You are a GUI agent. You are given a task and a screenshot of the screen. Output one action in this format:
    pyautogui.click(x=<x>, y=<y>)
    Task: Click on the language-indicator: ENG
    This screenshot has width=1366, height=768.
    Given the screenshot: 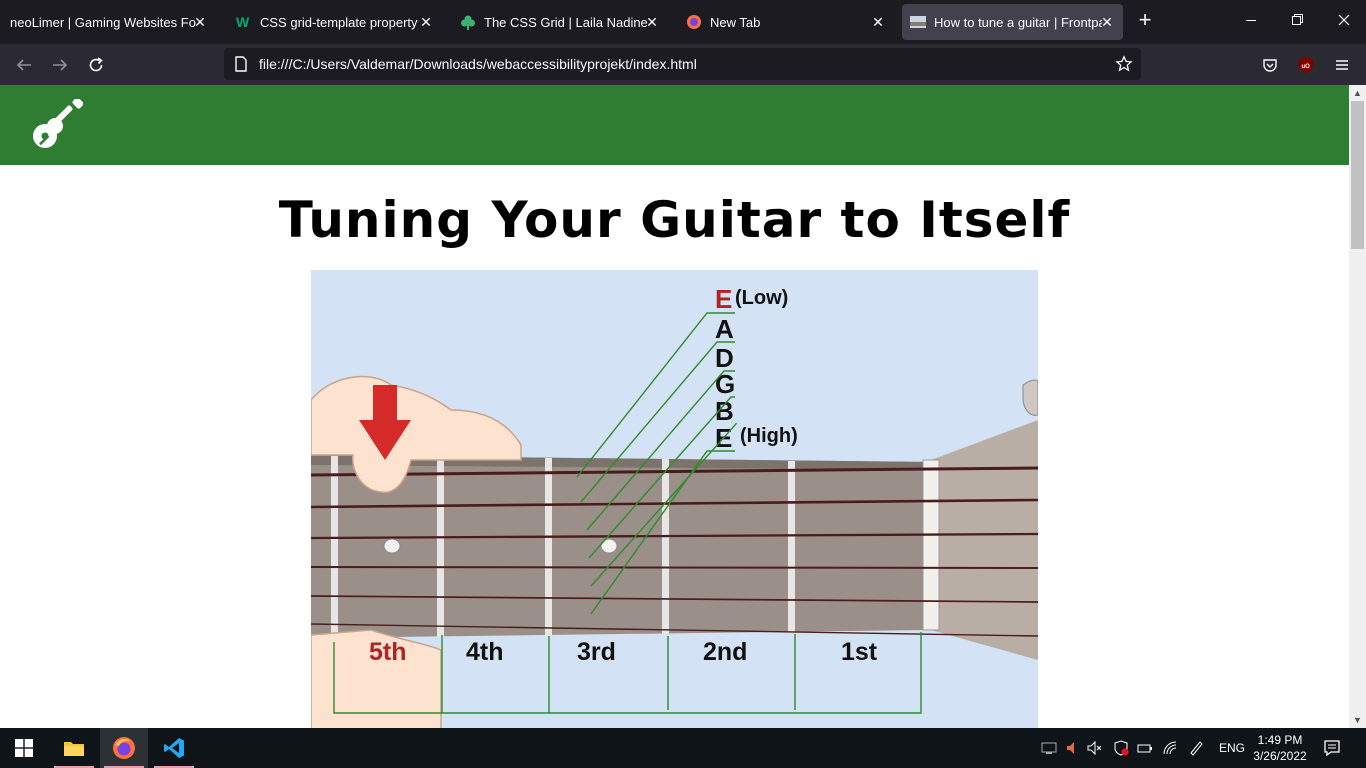 What is the action you would take?
    pyautogui.click(x=1232, y=748)
    